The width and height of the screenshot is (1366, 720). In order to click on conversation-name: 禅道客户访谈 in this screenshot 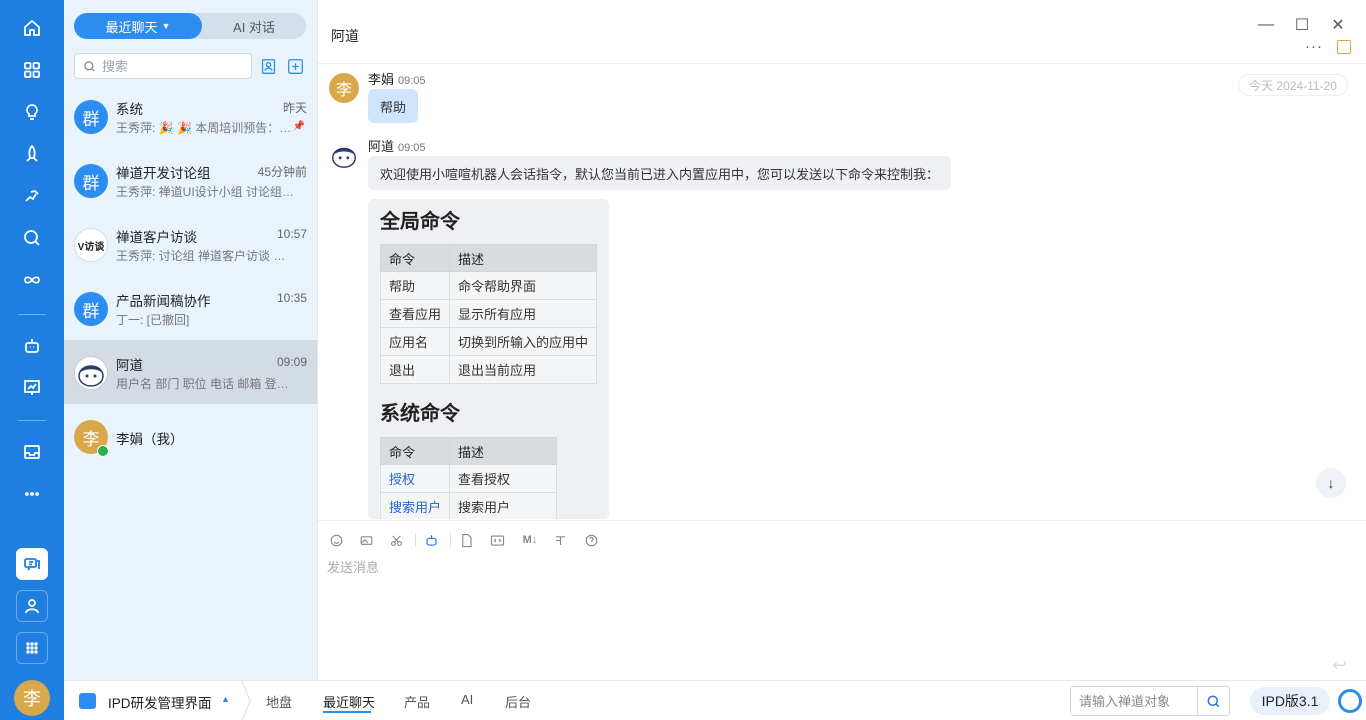, I will do `click(156, 237)`.